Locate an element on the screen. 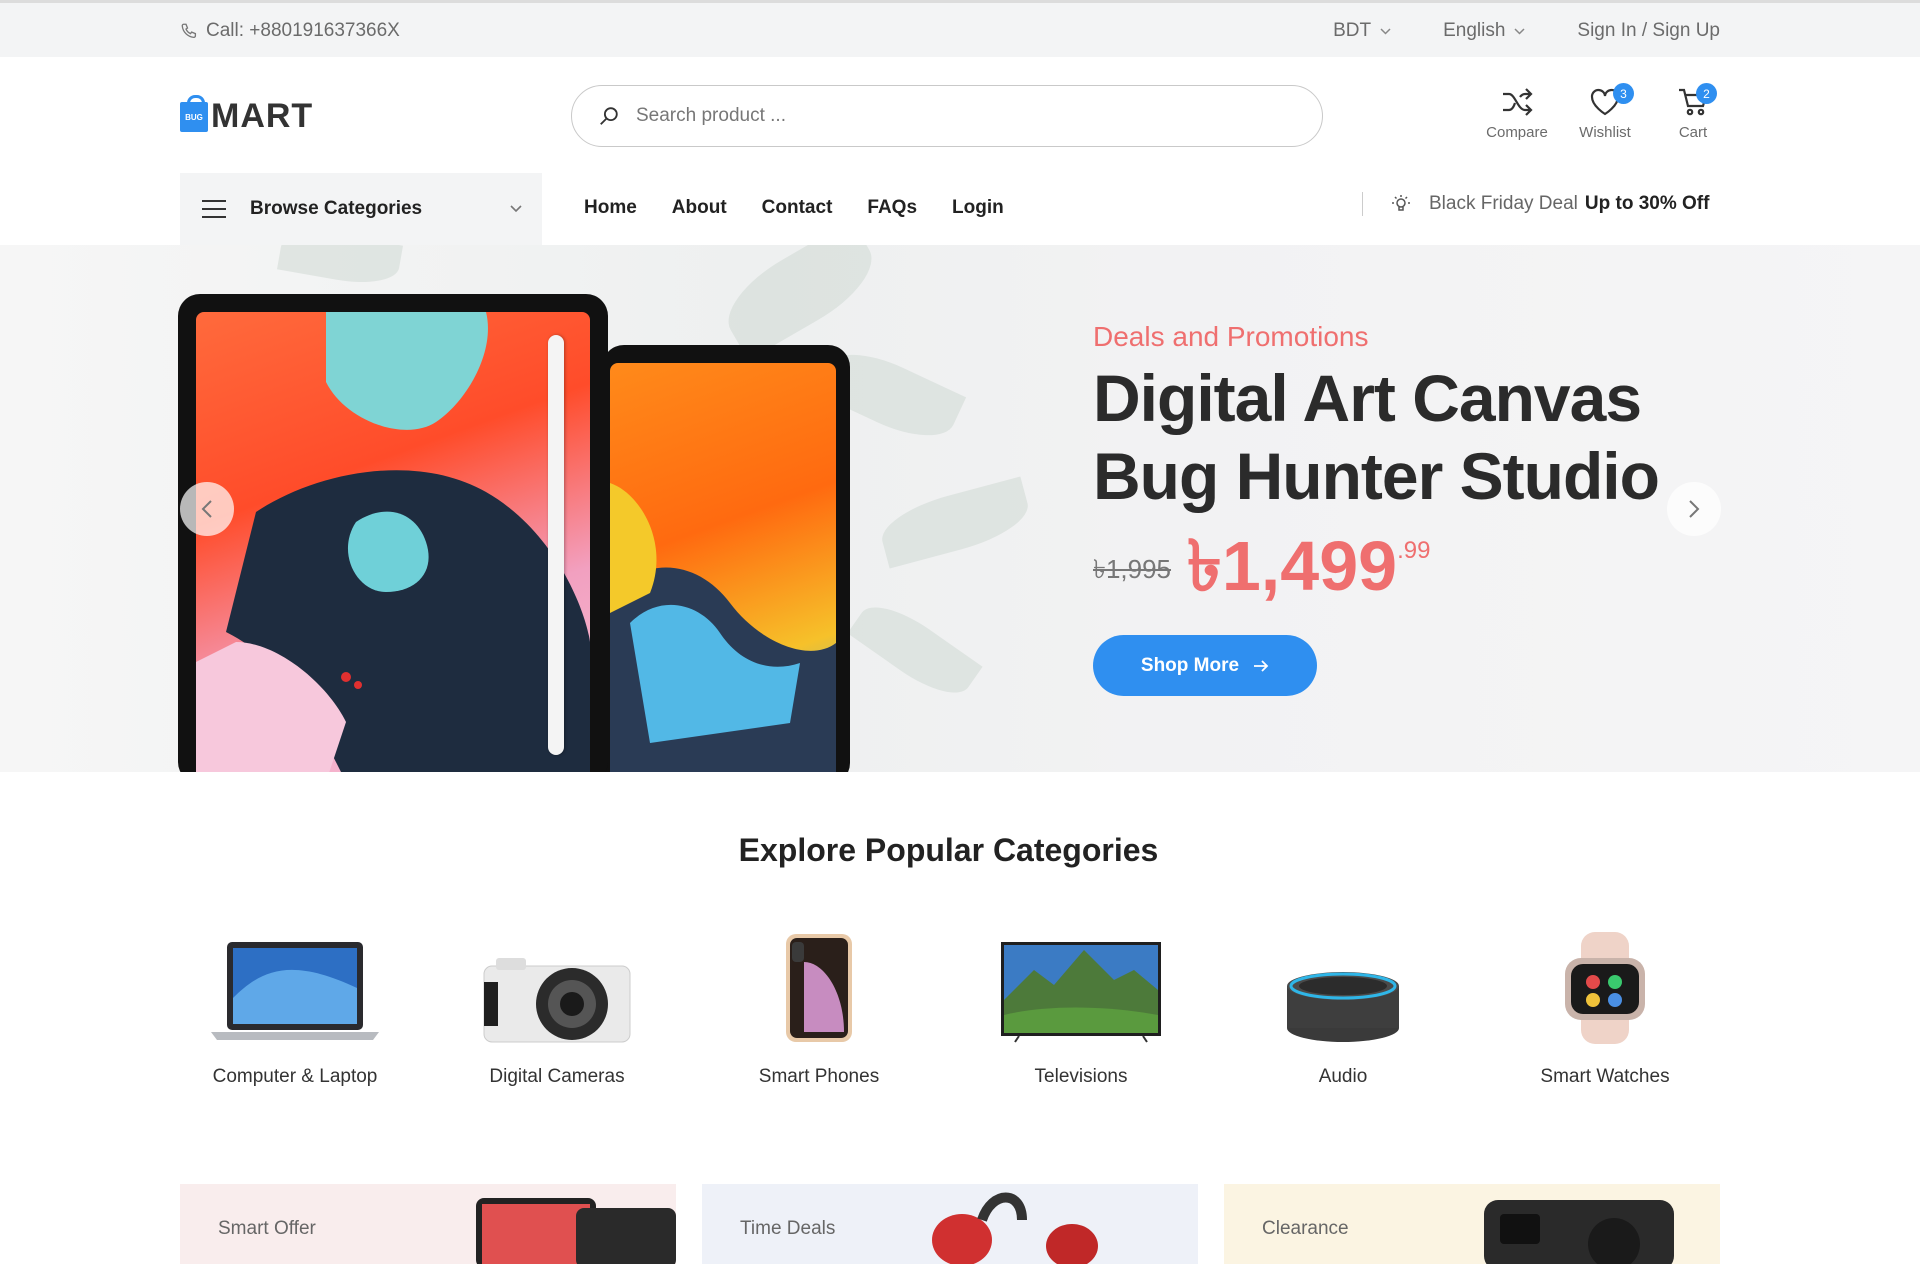 The height and width of the screenshot is (1264, 1920). old-price: ৳1,995 is located at coordinates (1132, 569).